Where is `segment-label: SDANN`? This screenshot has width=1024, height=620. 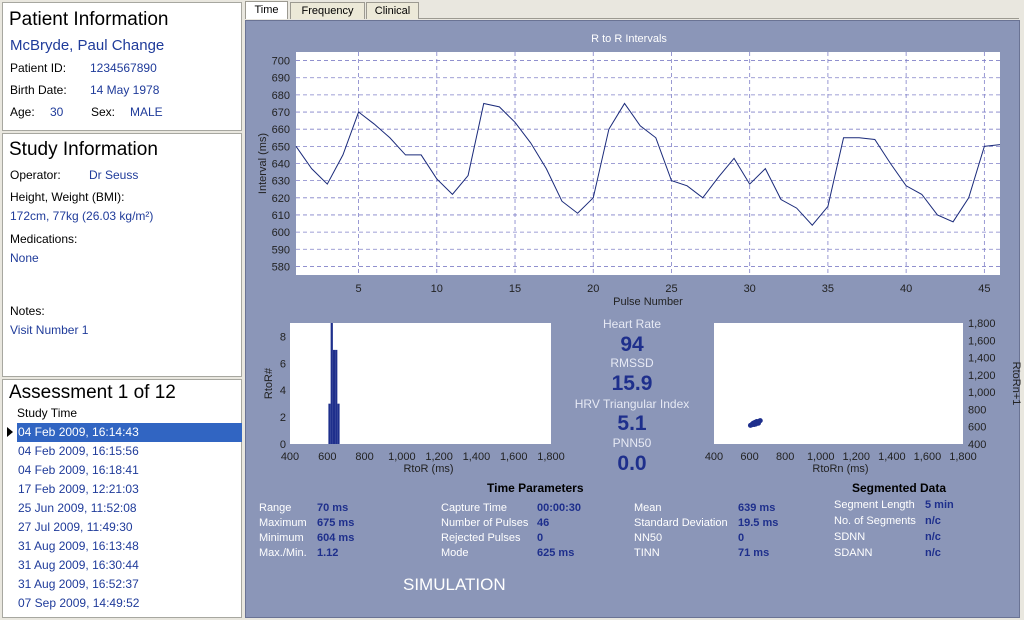
segment-label: SDANN is located at coordinates (853, 553).